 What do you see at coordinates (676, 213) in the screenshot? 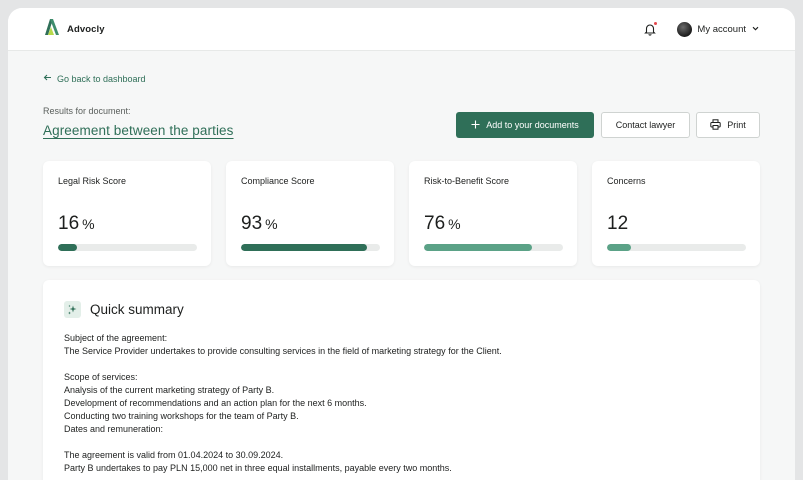
I see `concerns-card: Concerns 12` at bounding box center [676, 213].